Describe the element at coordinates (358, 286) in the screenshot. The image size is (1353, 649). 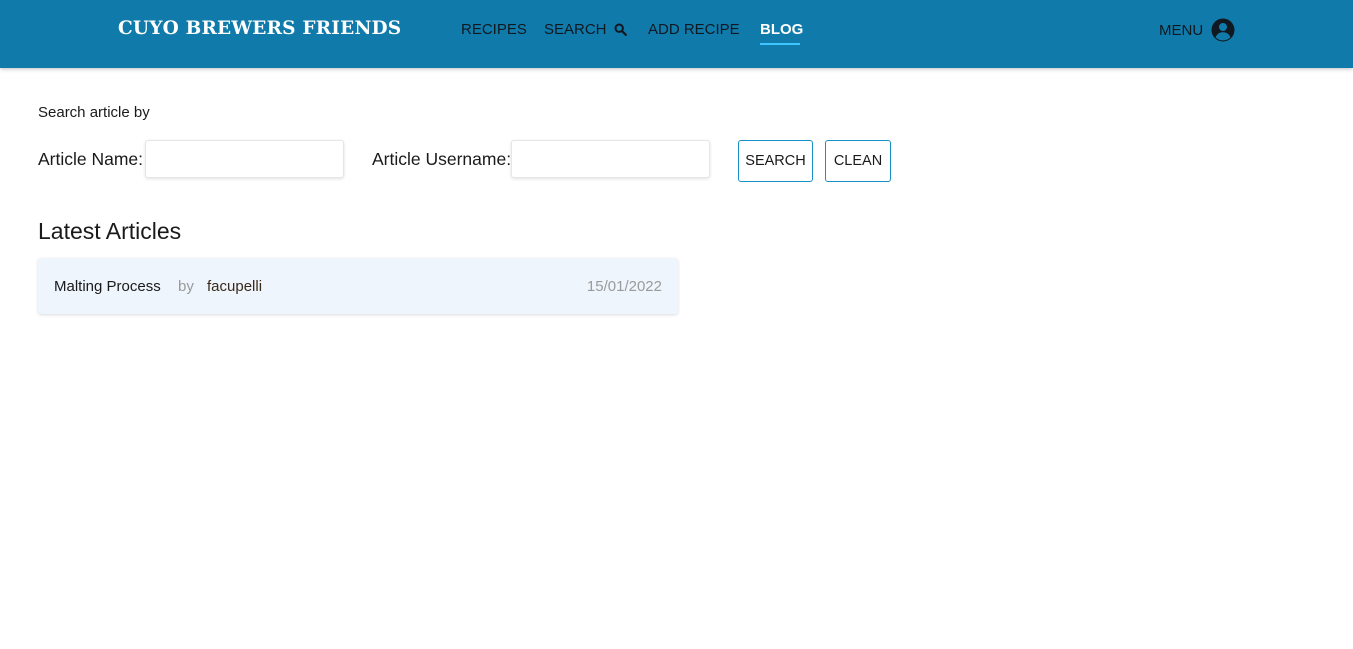
I see `article-card: Malting Process by facupelli 15/01/2022` at that location.